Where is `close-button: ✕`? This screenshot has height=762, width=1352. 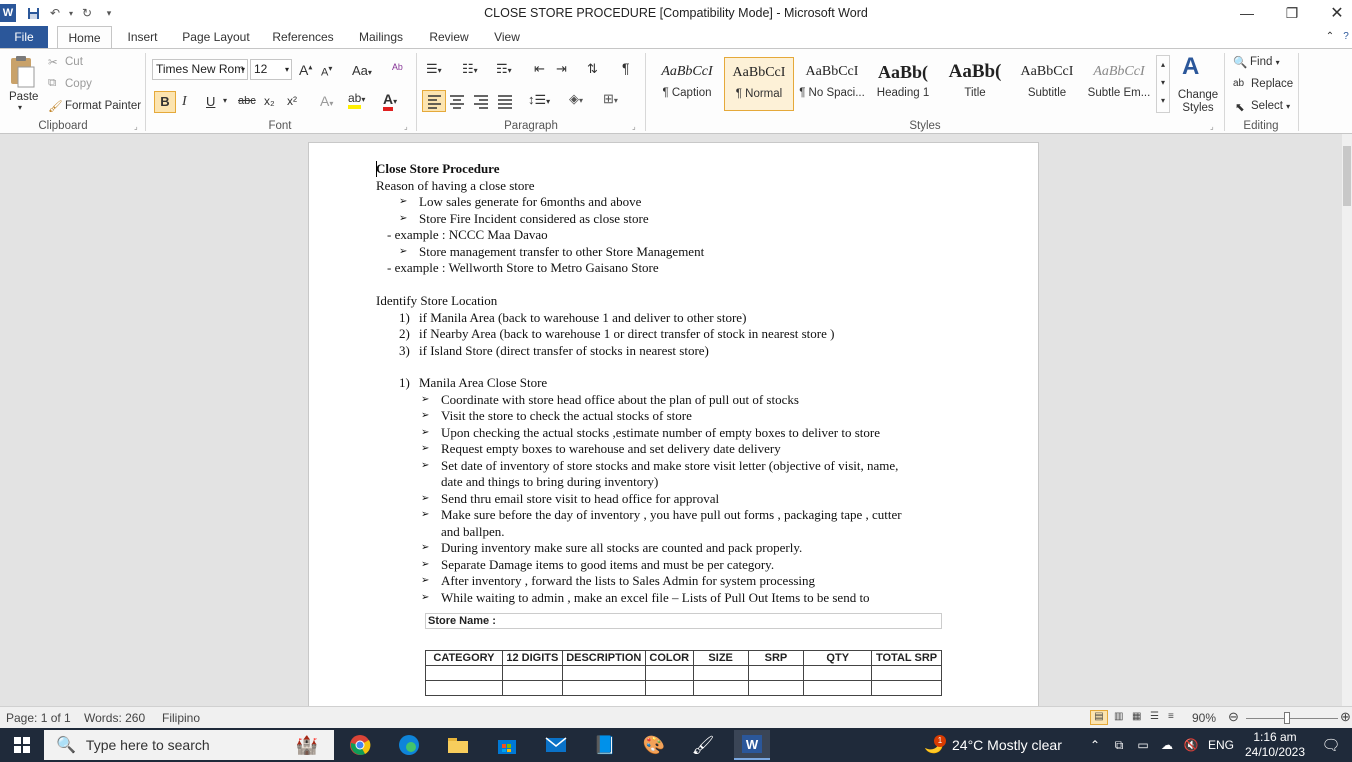 close-button: ✕ is located at coordinates (1333, 13).